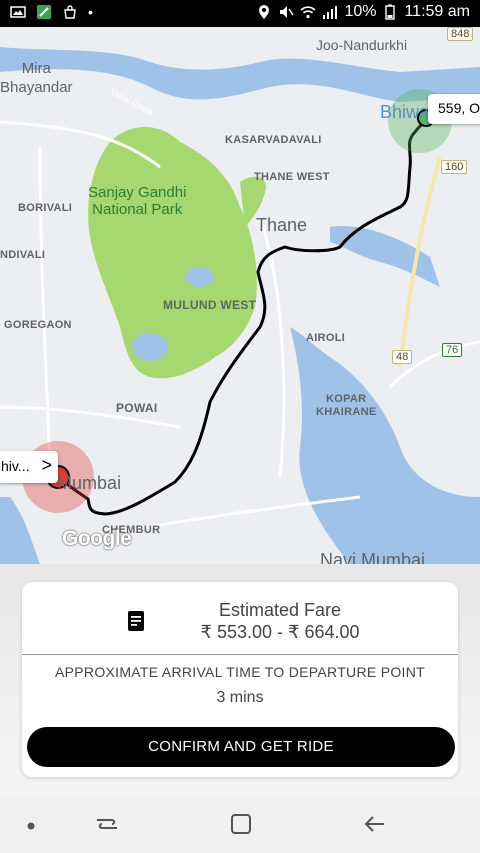 The height and width of the screenshot is (853, 480). What do you see at coordinates (23, 255) in the screenshot?
I see `map-label-kandivali: NDIVALI` at bounding box center [23, 255].